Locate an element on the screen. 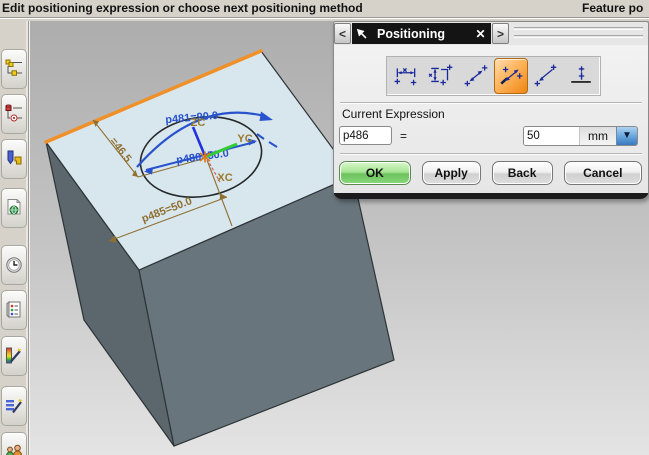  sidebar-item-history is located at coordinates (14, 265).